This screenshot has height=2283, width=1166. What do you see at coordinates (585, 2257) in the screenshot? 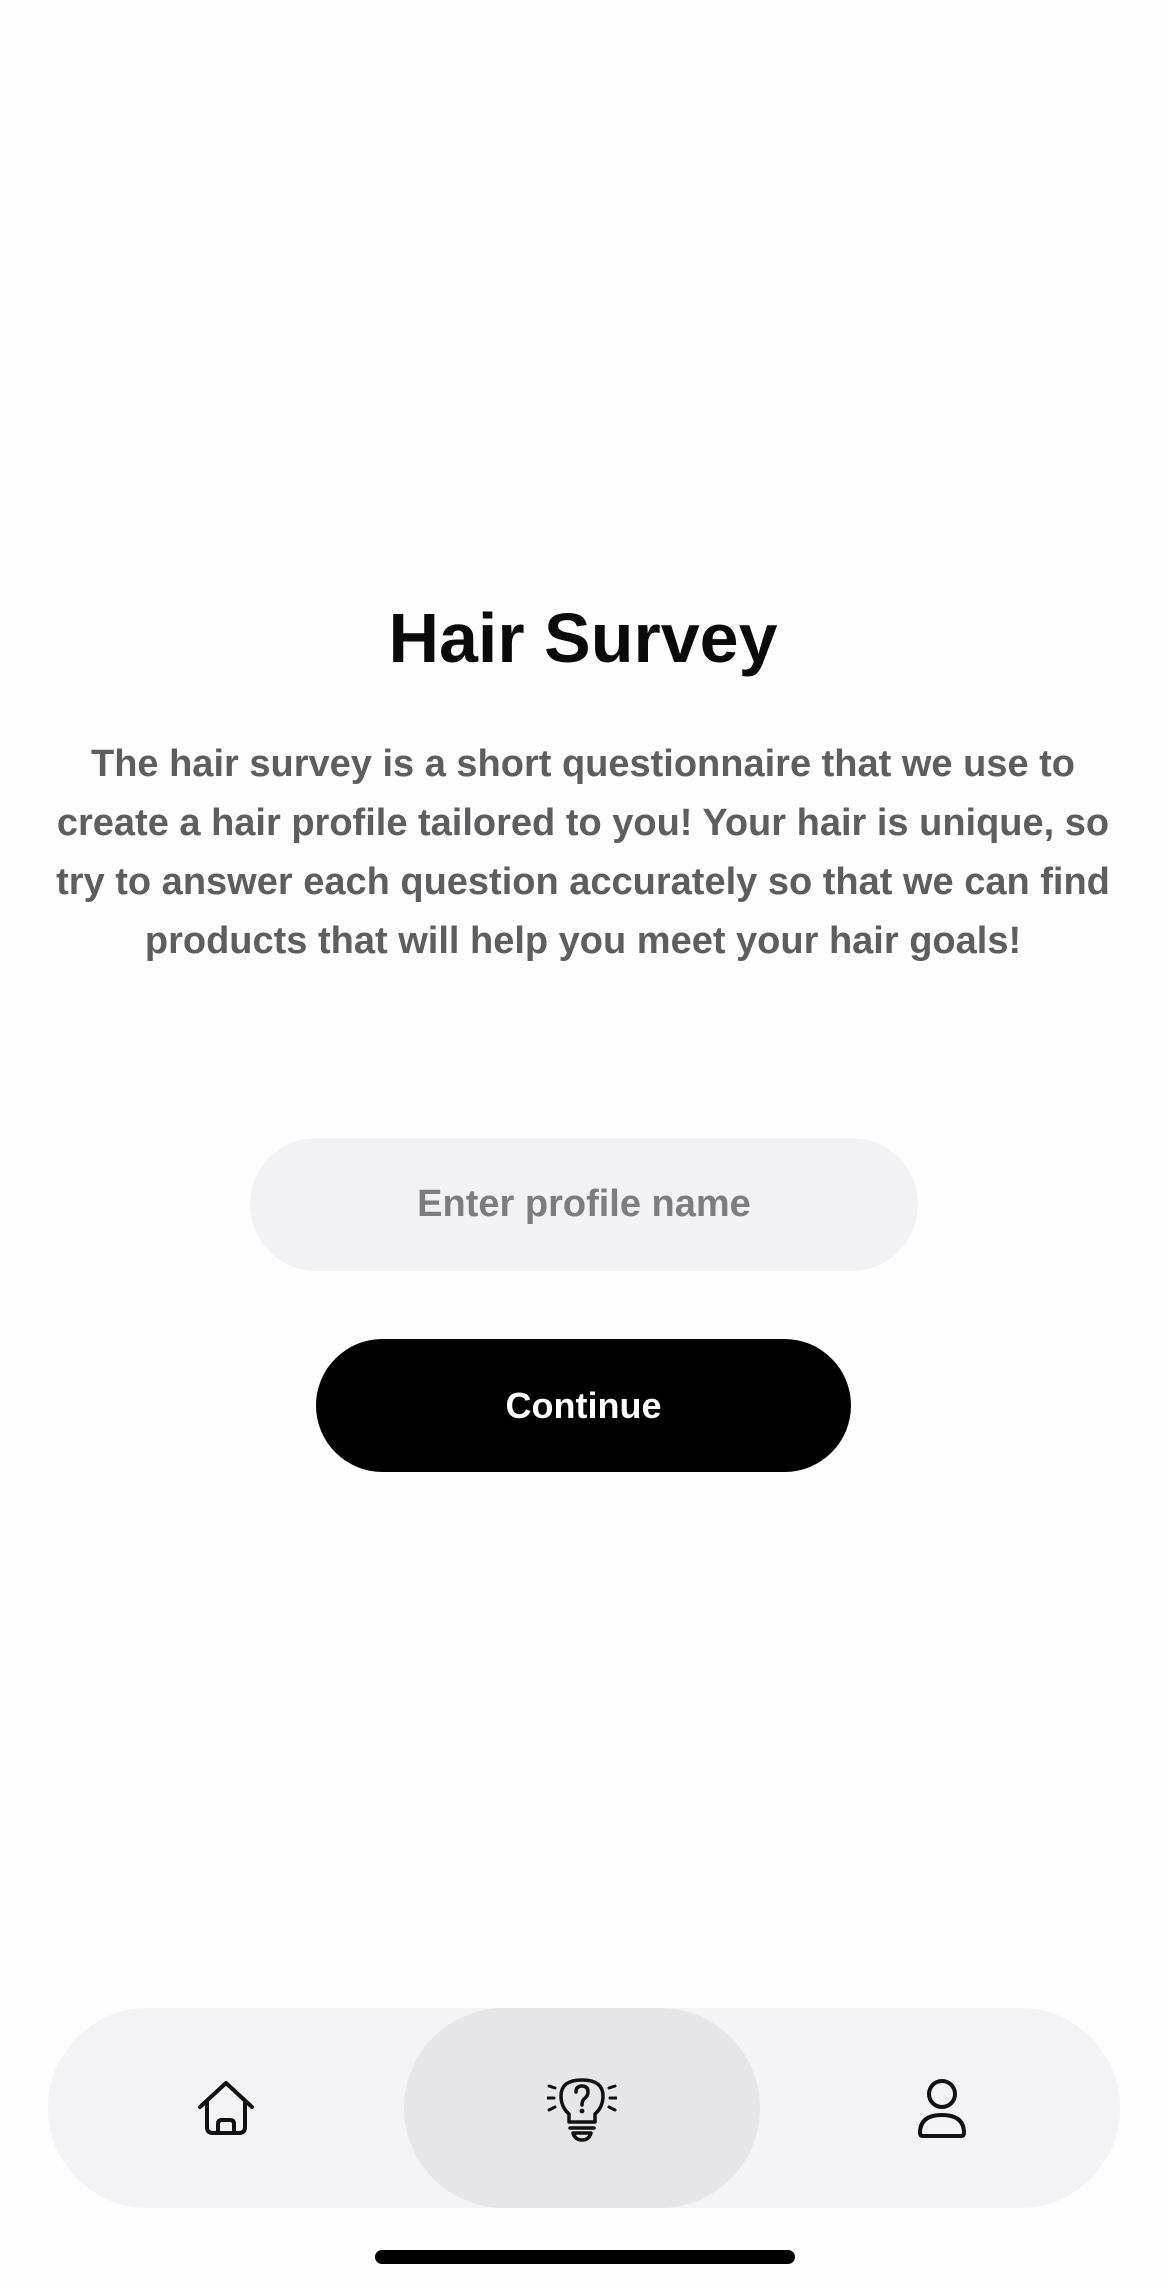
I see `home-indicator` at bounding box center [585, 2257].